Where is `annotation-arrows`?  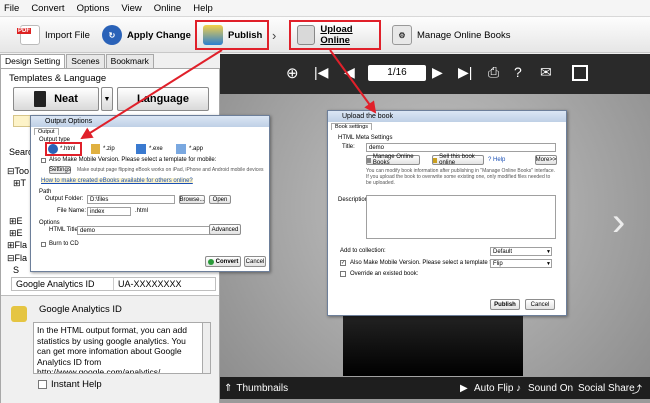
annotation-arrows is located at coordinates (228, 94).